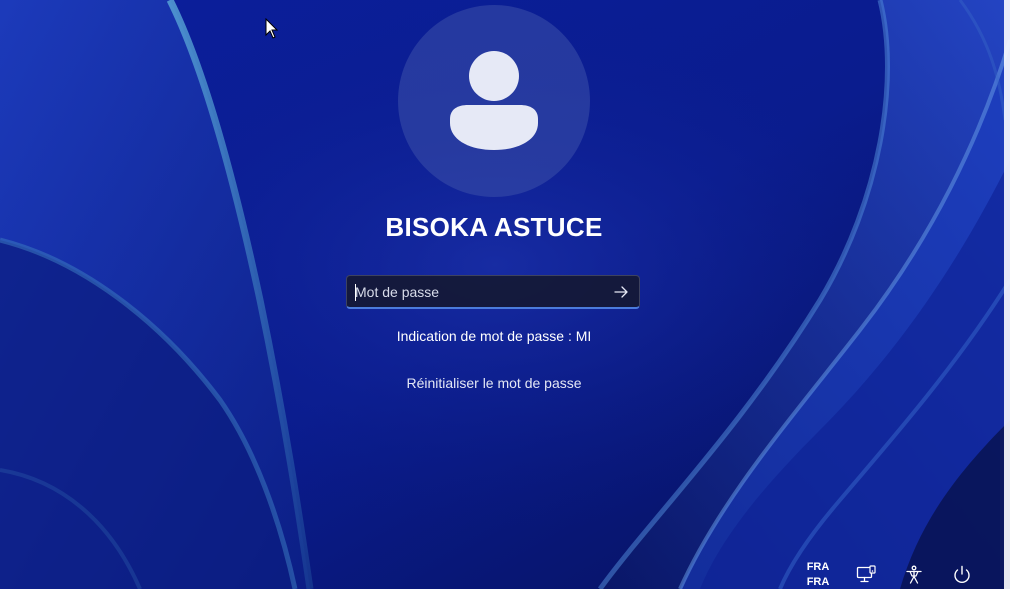 The image size is (1010, 589). What do you see at coordinates (621, 292) in the screenshot?
I see `submit-arrow-icon` at bounding box center [621, 292].